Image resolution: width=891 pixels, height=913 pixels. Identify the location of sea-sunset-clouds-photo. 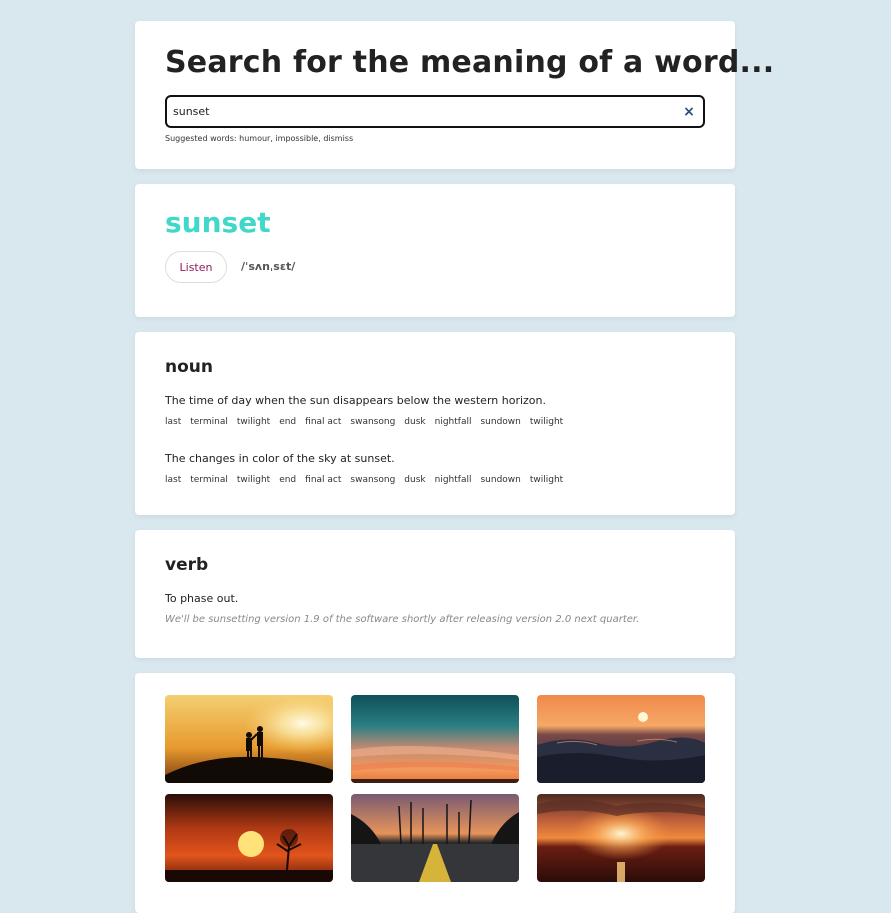
(621, 838).